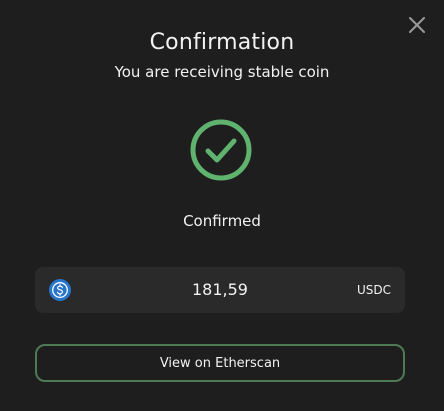  Describe the element at coordinates (373, 290) in the screenshot. I see `currency-label: USDC` at that location.